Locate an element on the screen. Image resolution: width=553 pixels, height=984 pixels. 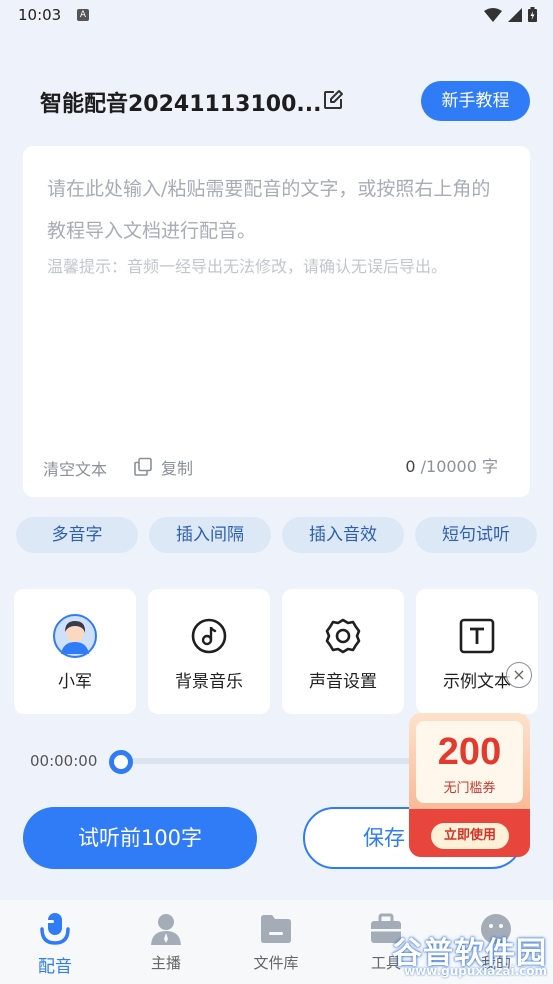
copy-label: 复制 is located at coordinates (177, 468).